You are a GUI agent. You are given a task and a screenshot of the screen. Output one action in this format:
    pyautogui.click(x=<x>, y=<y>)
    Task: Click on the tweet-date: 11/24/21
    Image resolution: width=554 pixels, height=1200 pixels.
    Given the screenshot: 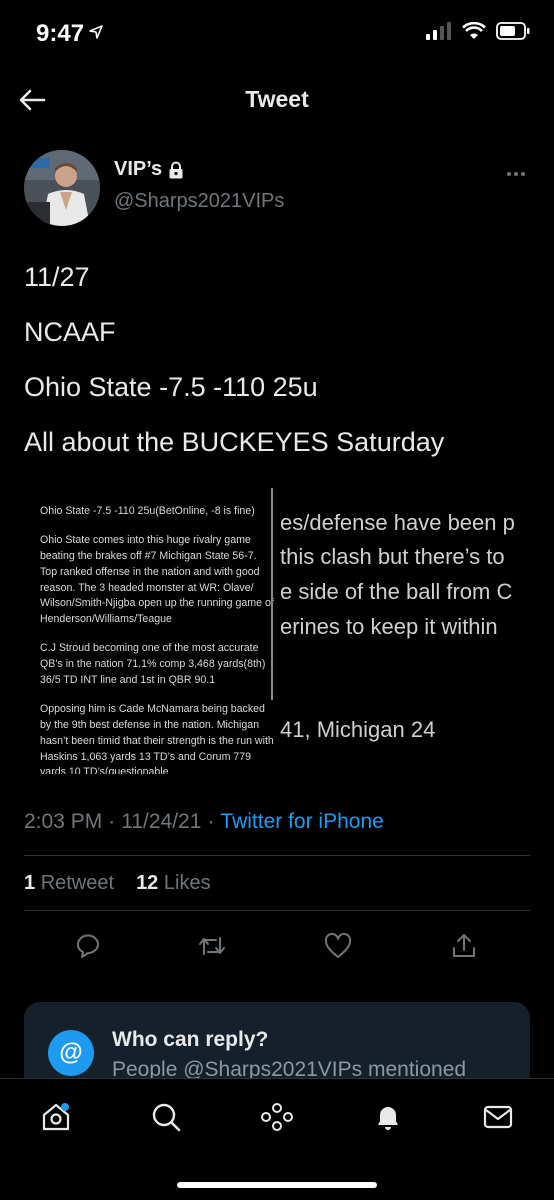 What is the action you would take?
    pyautogui.click(x=161, y=821)
    